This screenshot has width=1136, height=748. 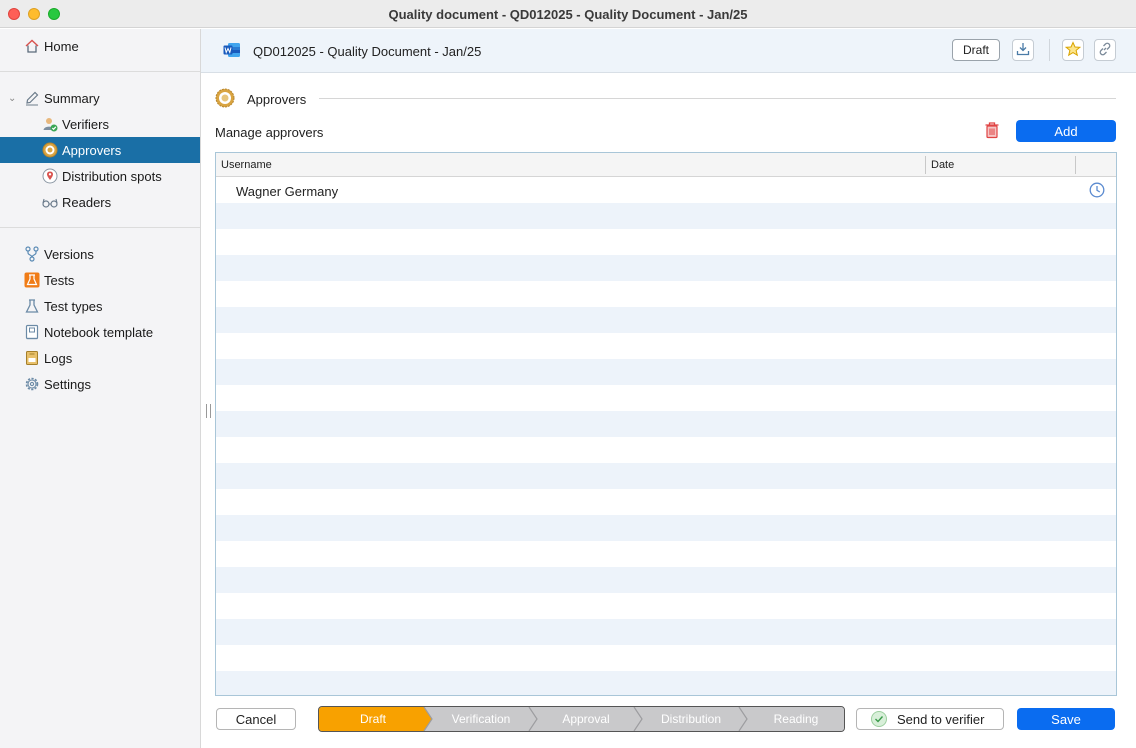 What do you see at coordinates (481, 719) in the screenshot?
I see `workflow-step-verification: Verification` at bounding box center [481, 719].